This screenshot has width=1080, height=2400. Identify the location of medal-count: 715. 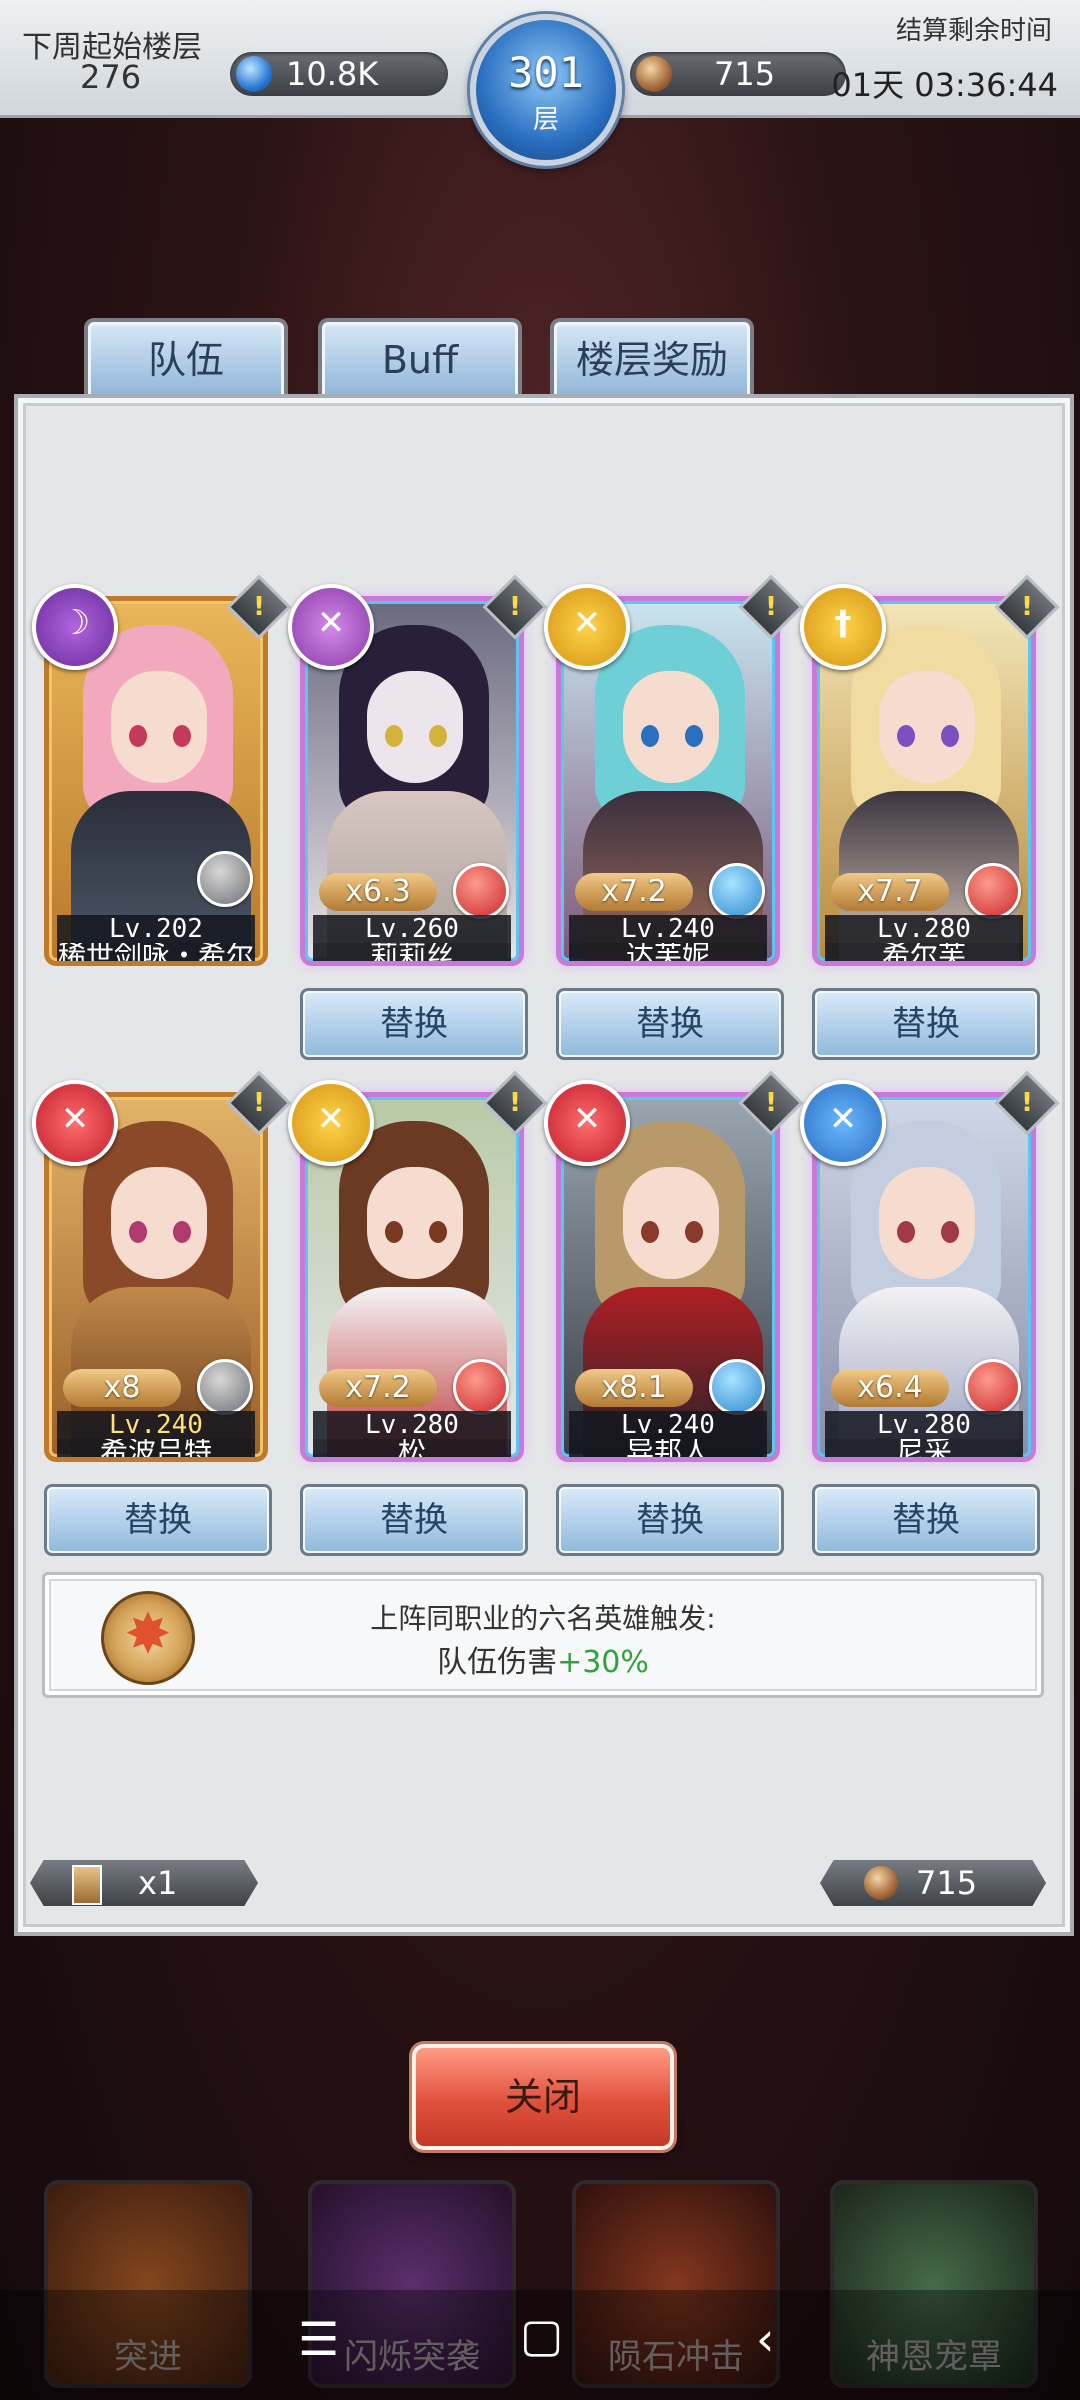
(745, 74).